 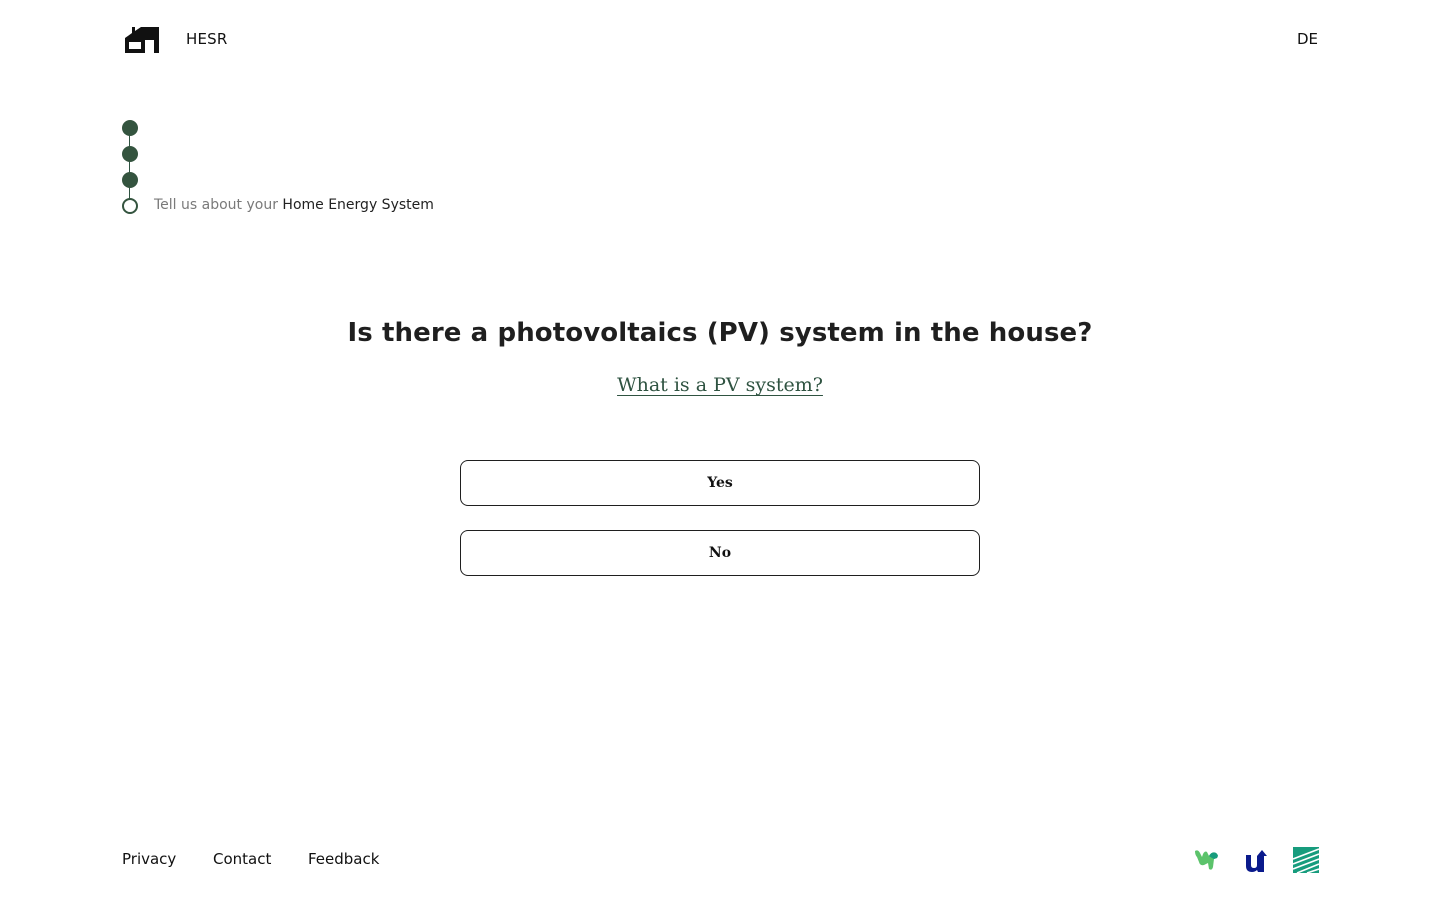 What do you see at coordinates (720, 553) in the screenshot?
I see `no-button: No` at bounding box center [720, 553].